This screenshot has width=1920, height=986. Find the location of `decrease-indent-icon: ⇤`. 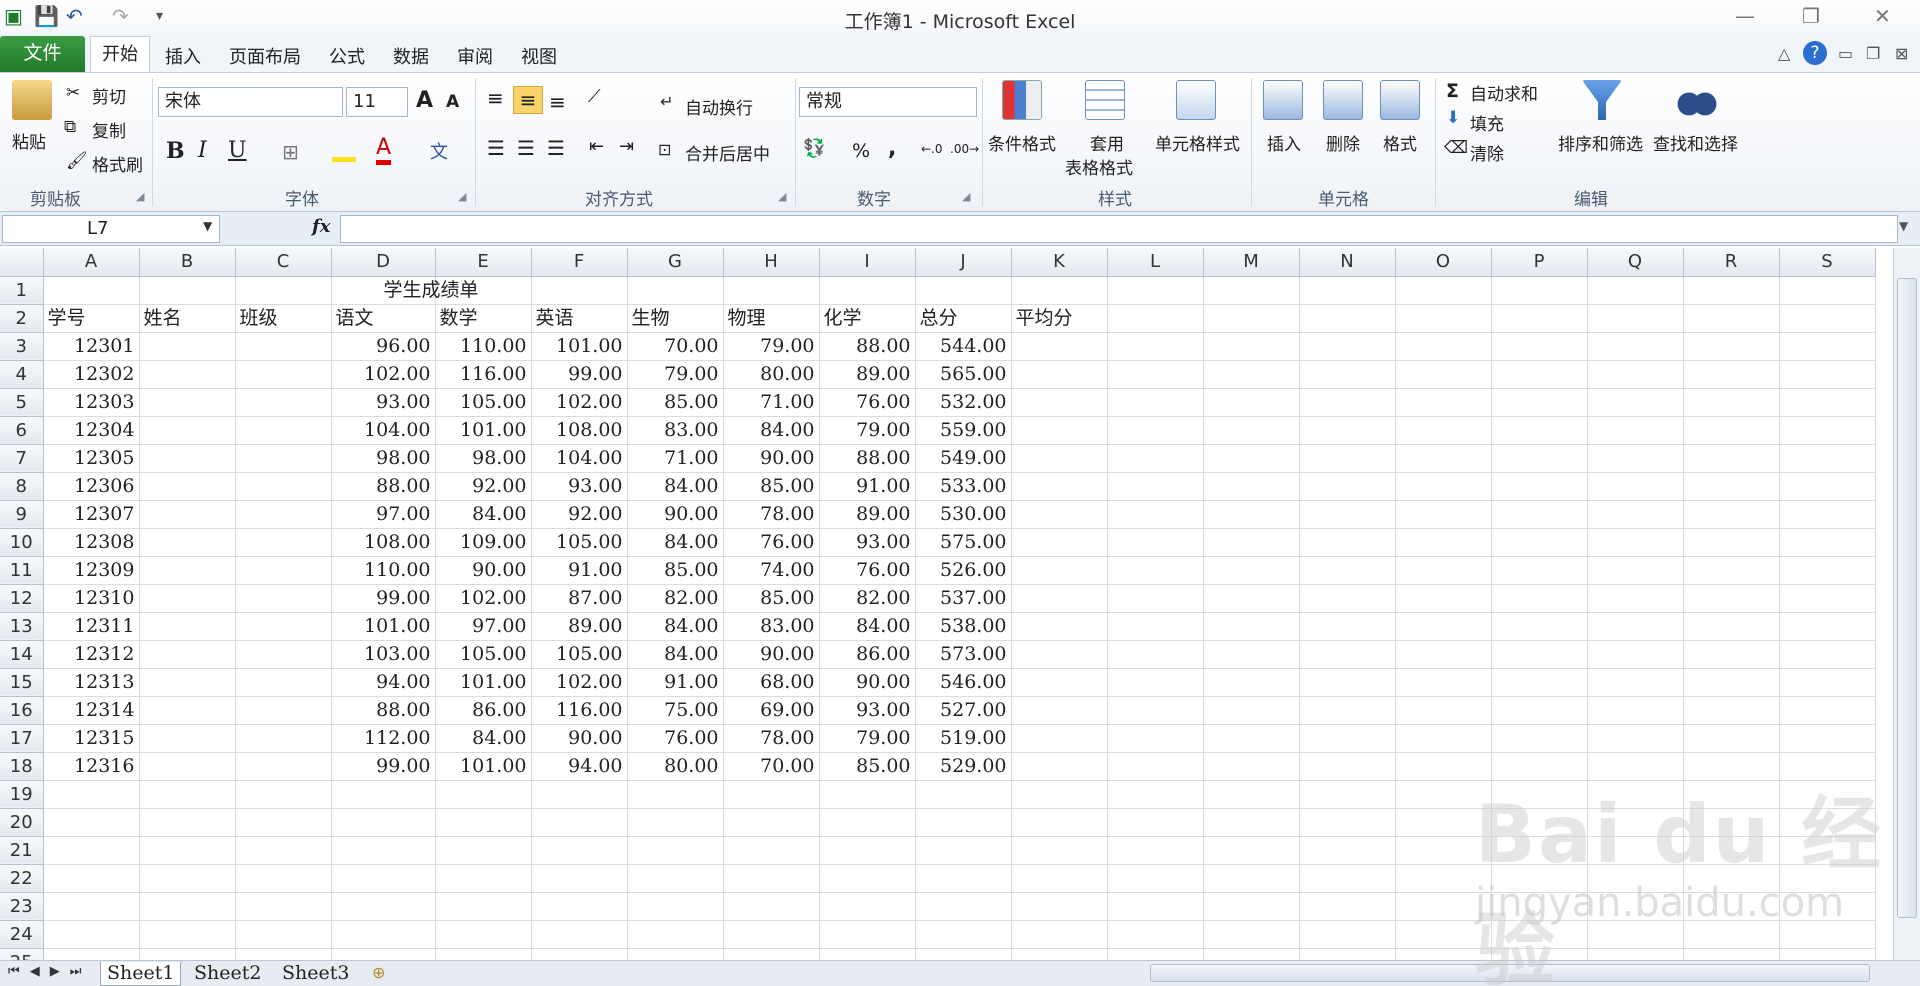

decrease-indent-icon: ⇤ is located at coordinates (596, 146).